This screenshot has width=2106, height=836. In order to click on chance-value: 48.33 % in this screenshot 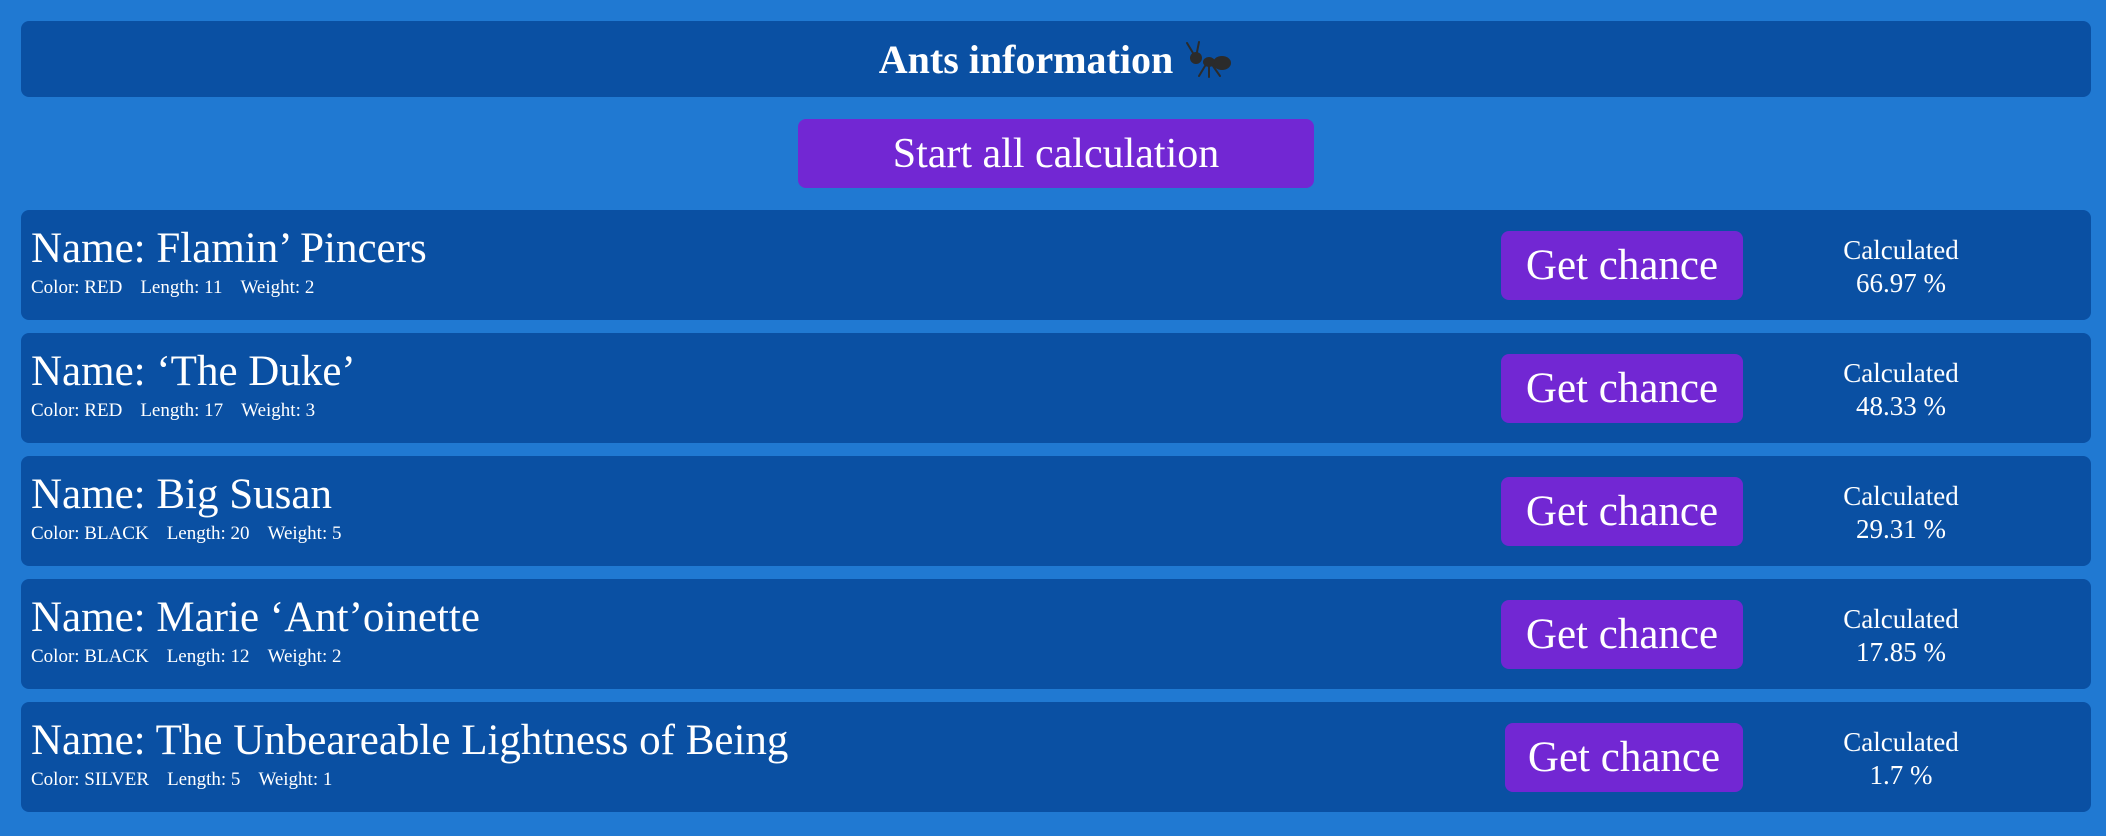, I will do `click(1901, 406)`.